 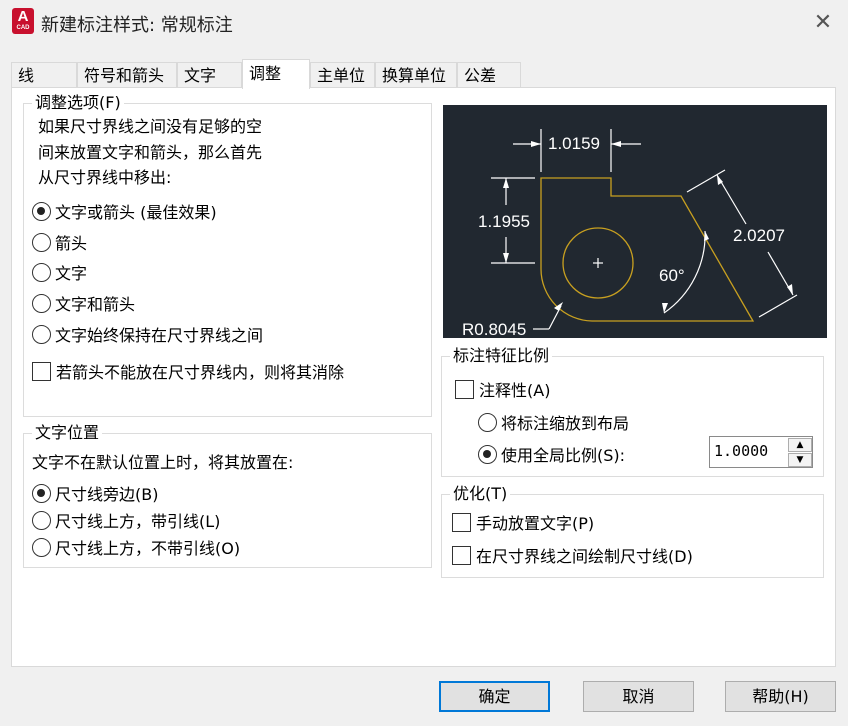 I want to click on tab-lines: 线, so click(x=44, y=75).